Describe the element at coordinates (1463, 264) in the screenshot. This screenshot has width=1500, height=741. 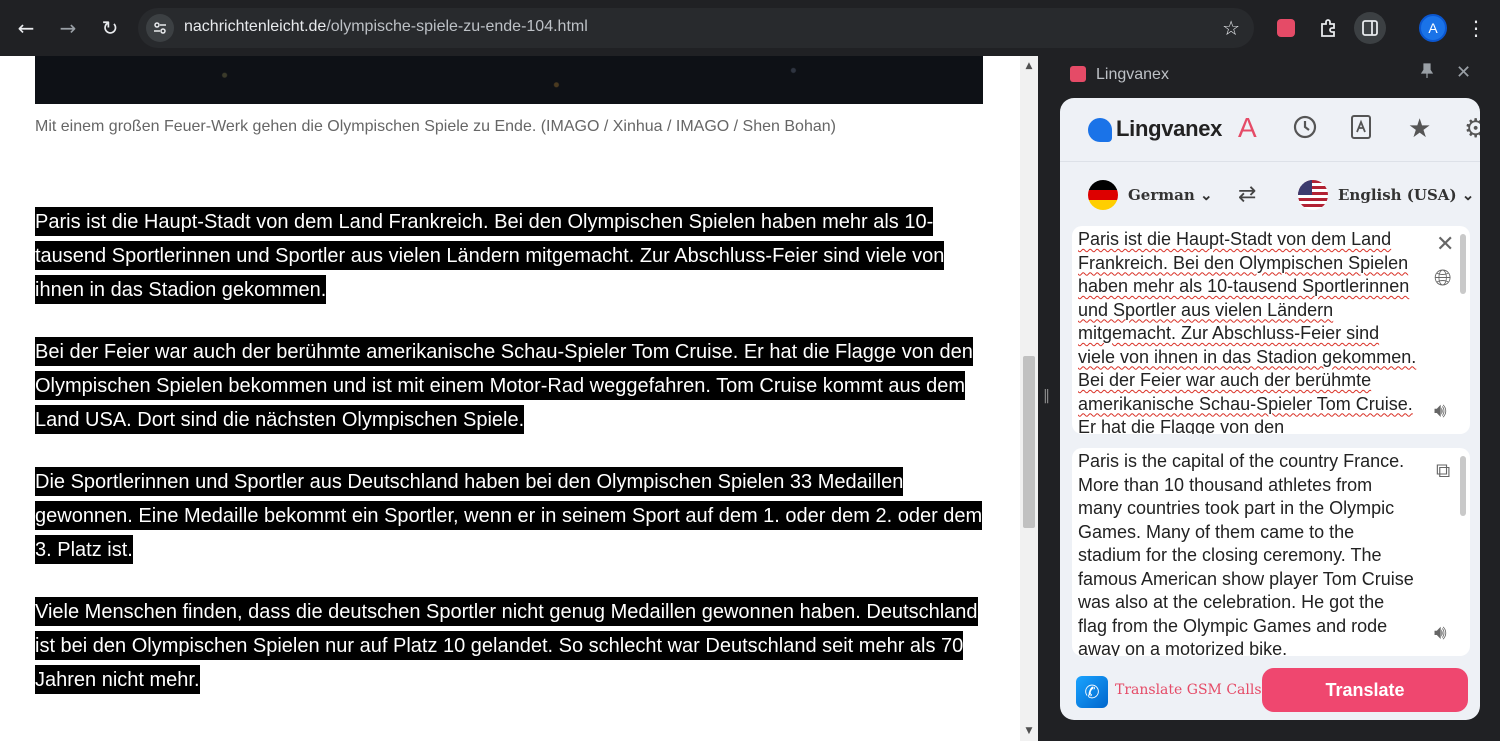
I see `source-box-scrollbar` at that location.